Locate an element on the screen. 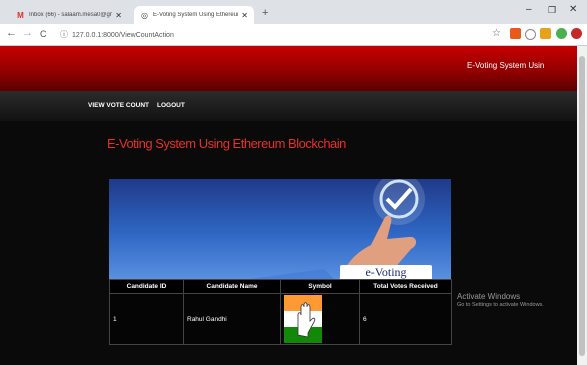  header-banner: E-Voting System Usin is located at coordinates (288, 68).